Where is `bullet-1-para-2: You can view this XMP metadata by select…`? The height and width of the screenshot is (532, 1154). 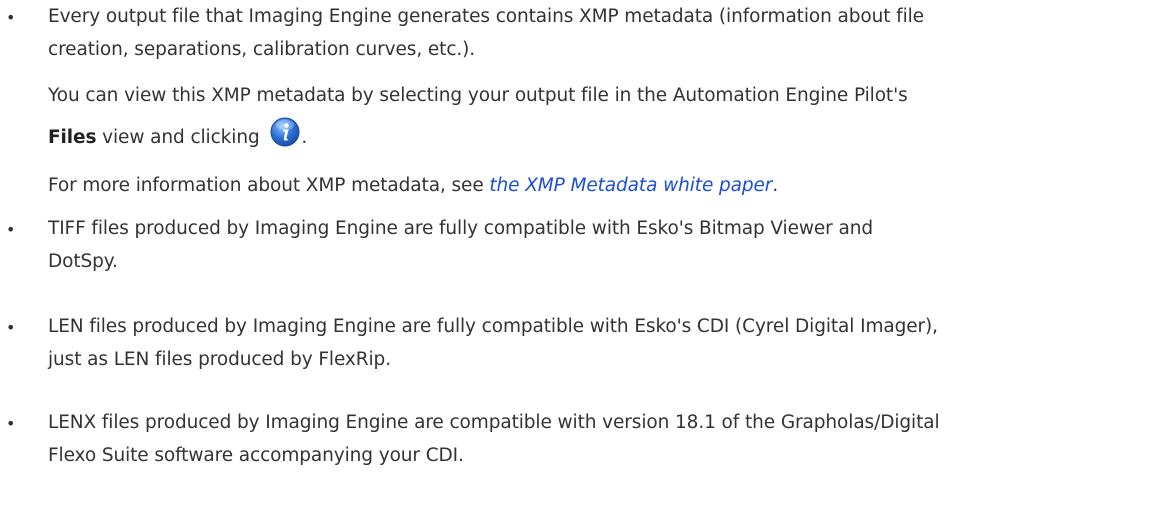 bullet-1-para-2: You can view this XMP metadata by select… is located at coordinates (478, 95).